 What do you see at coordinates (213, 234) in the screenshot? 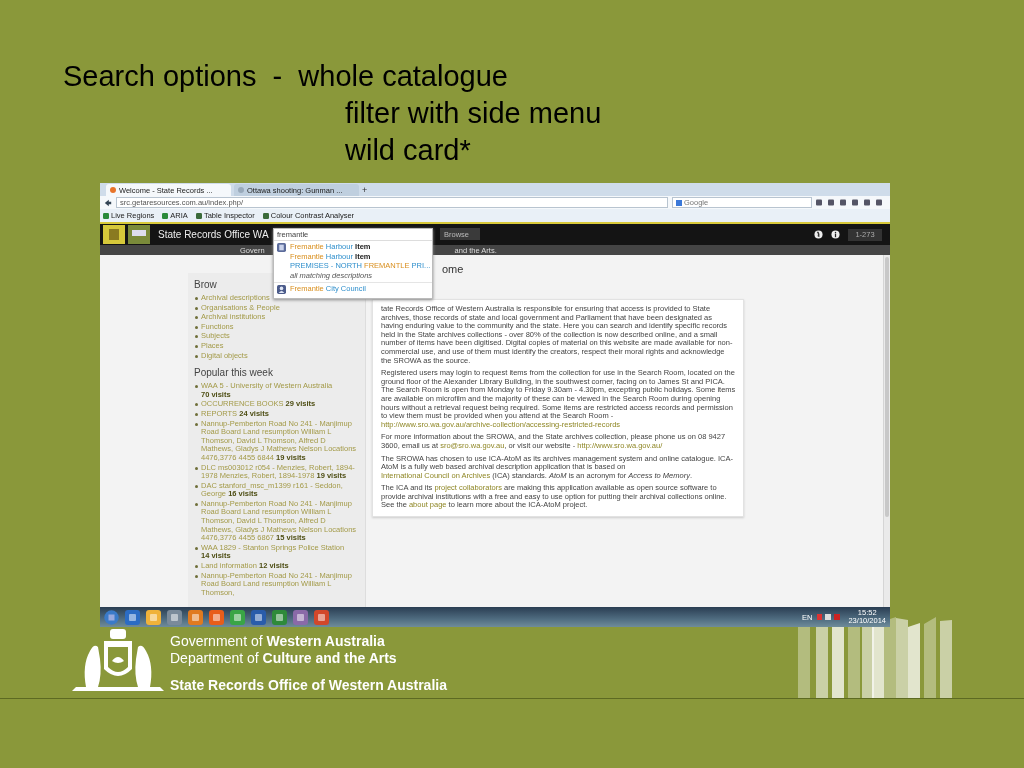
I see `site-title: State Records Office WA` at bounding box center [213, 234].